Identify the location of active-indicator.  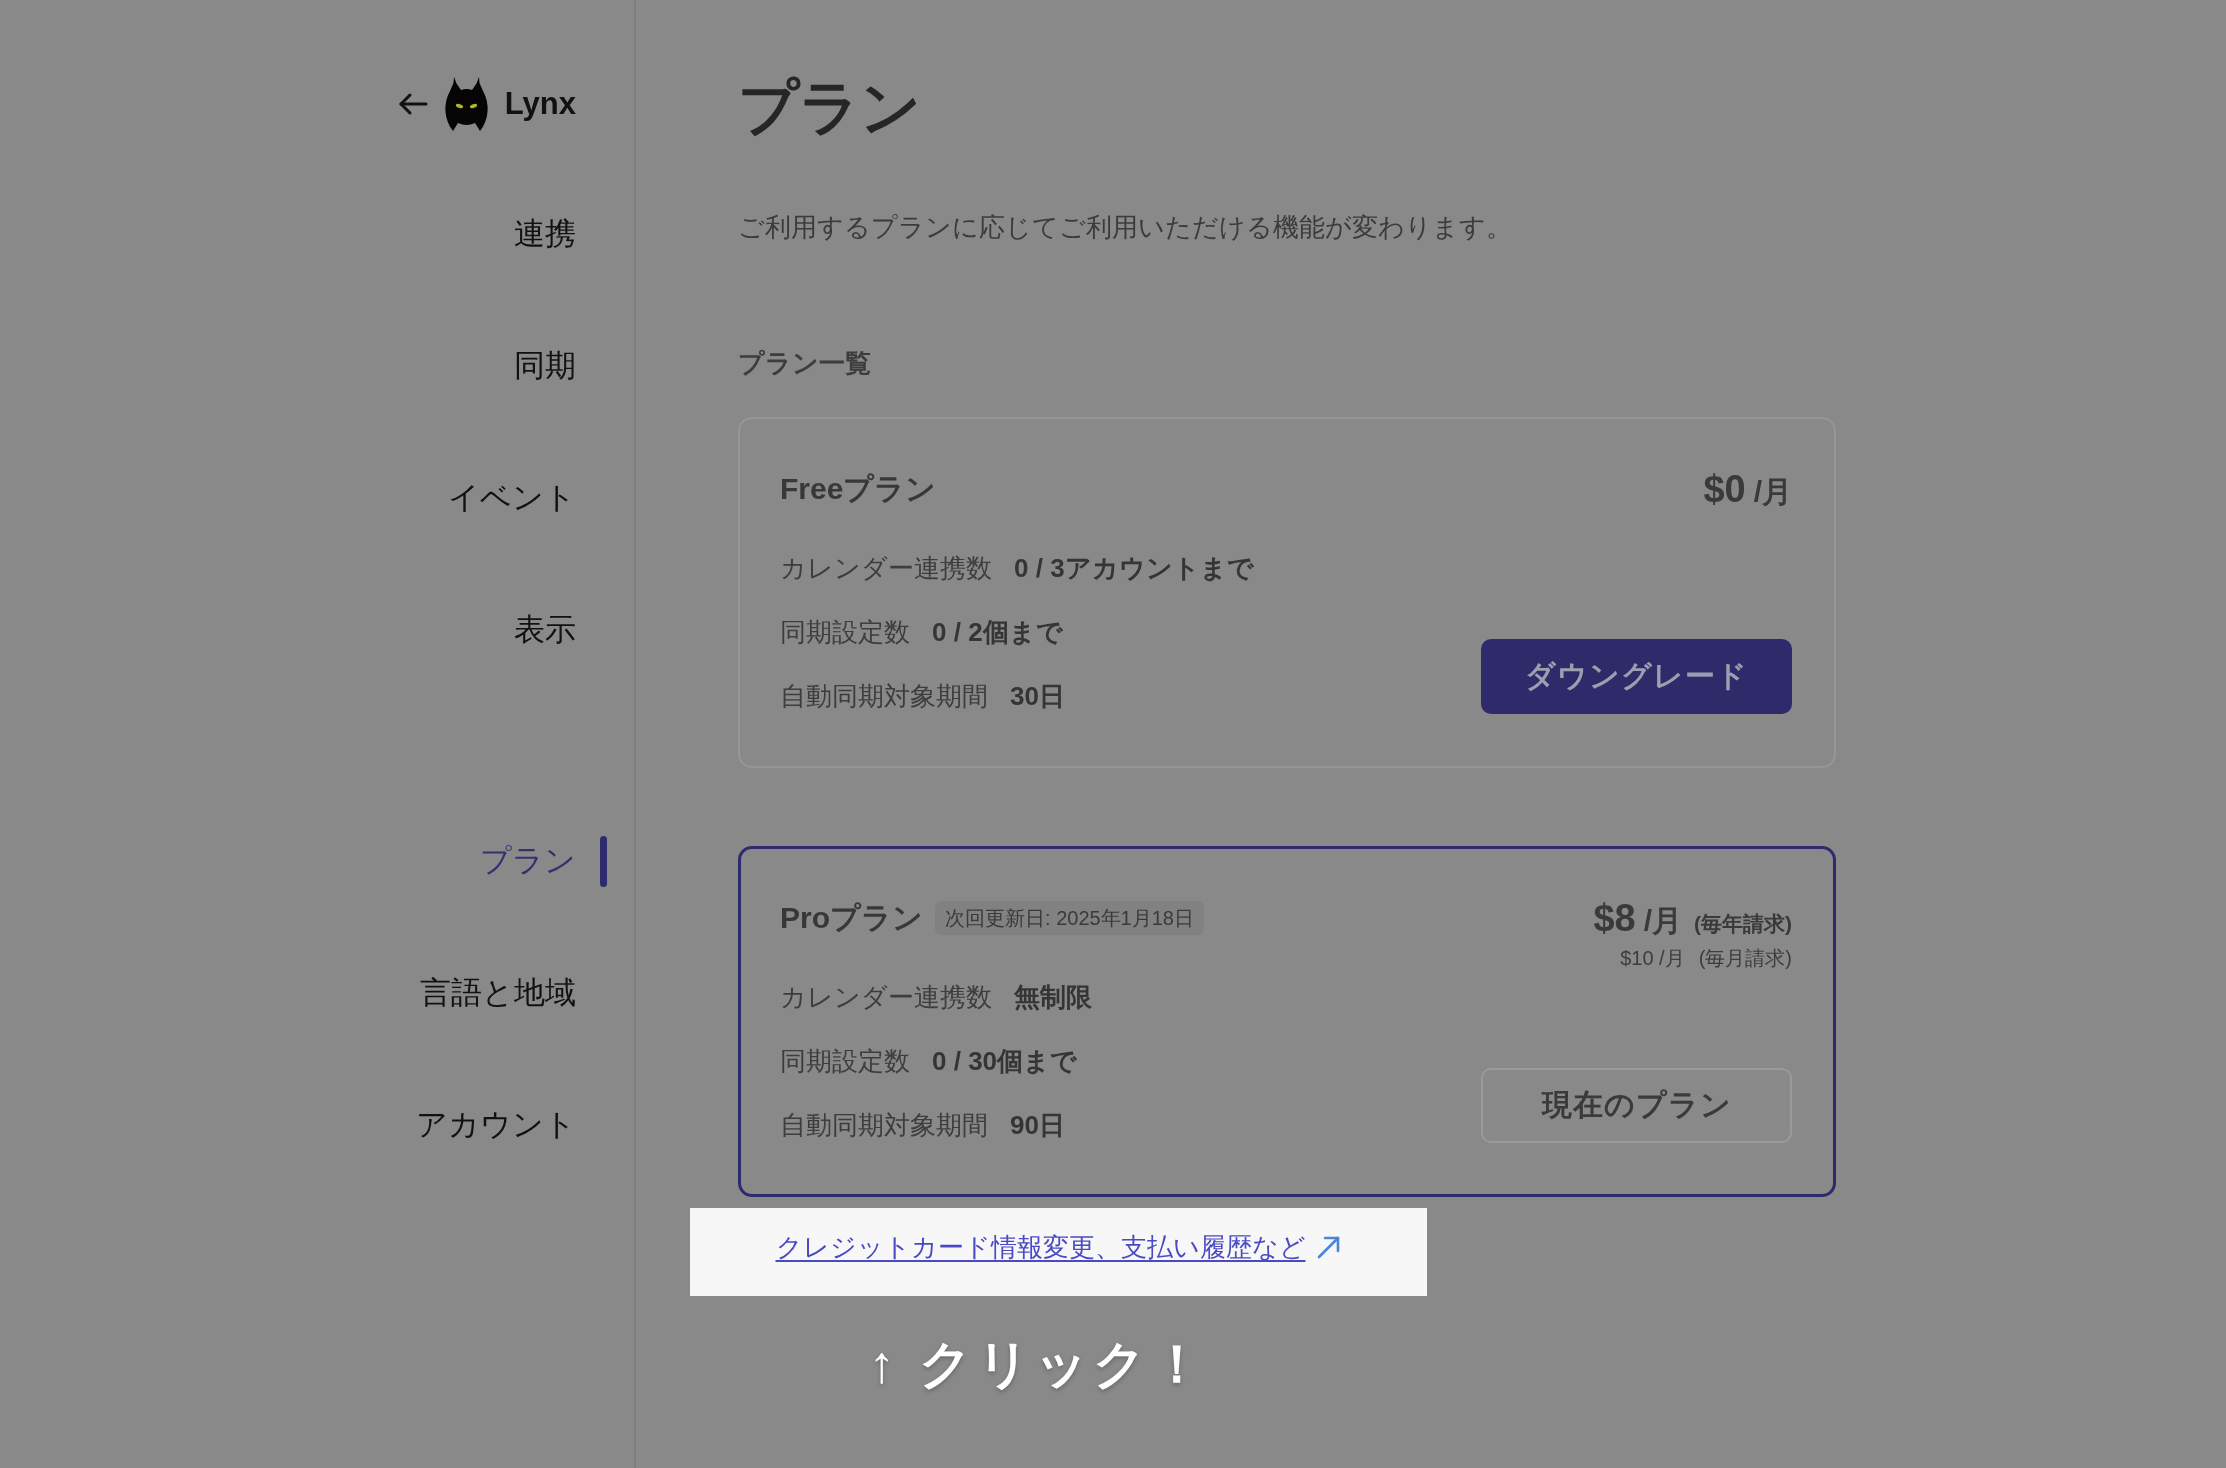
(603, 861).